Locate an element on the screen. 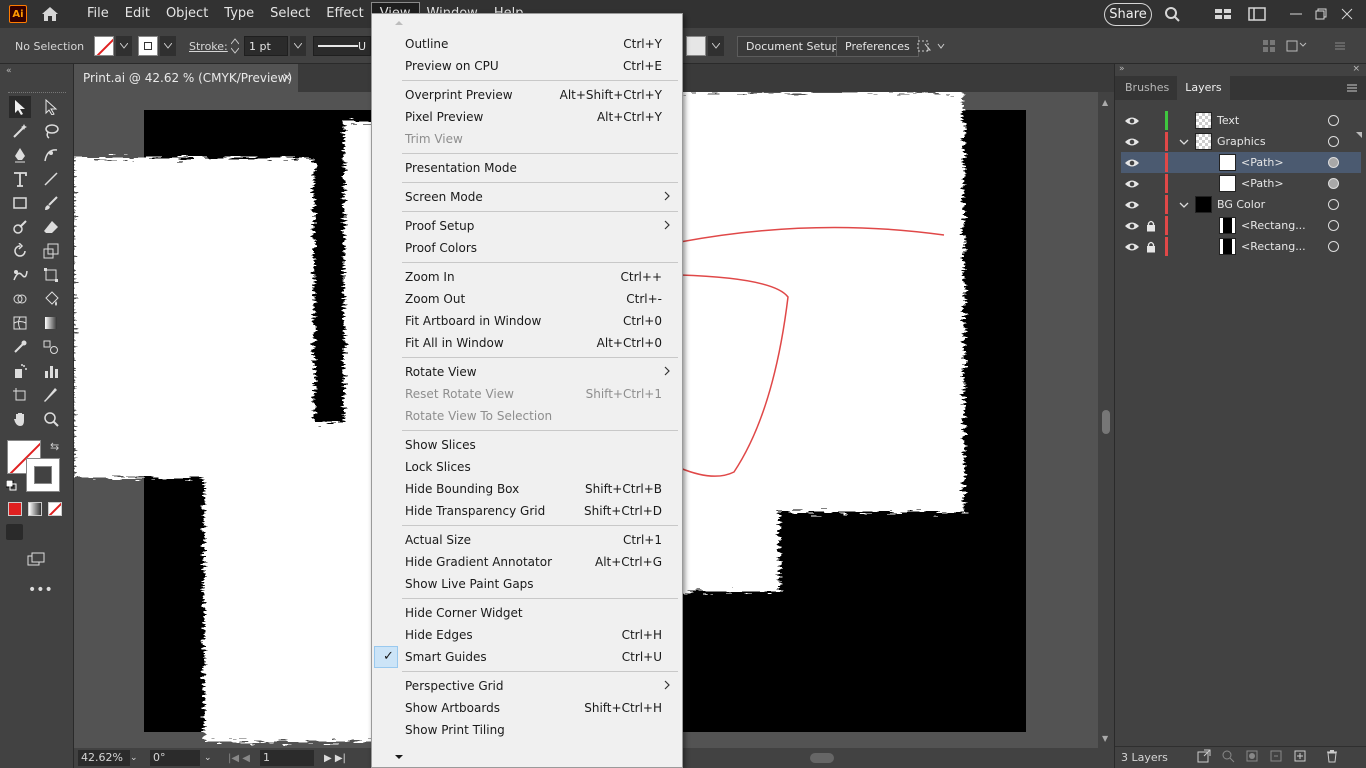 This screenshot has width=1366, height=768. scroll-down-icon: ▼ is located at coordinates (1105, 738).